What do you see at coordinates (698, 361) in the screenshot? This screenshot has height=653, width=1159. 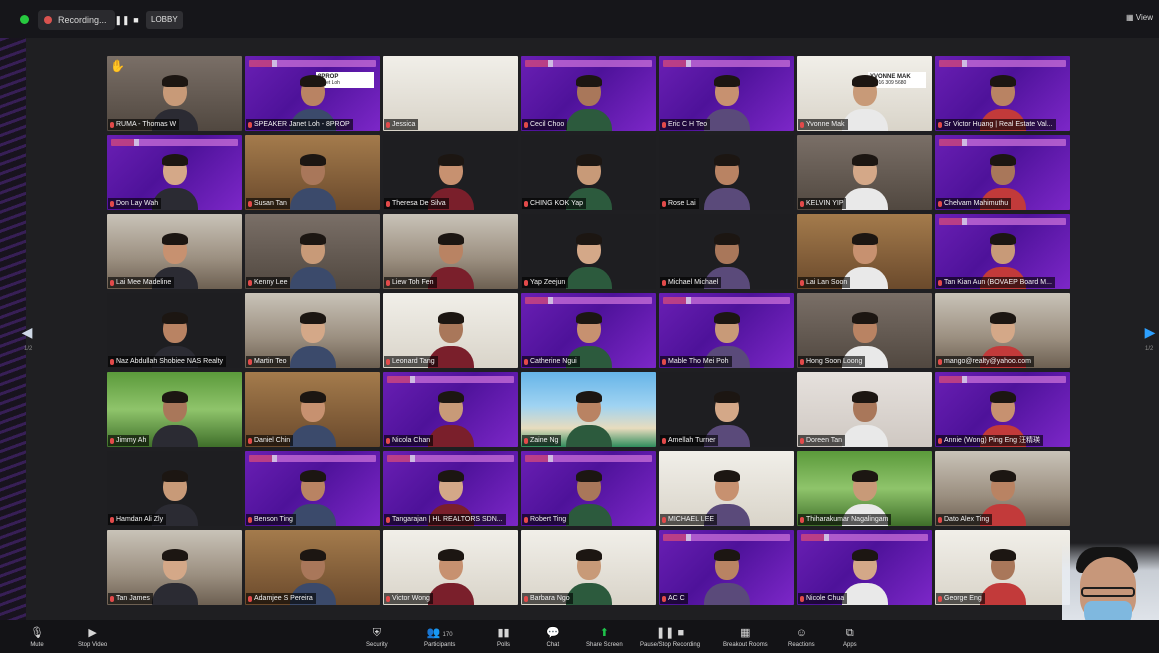 I see `participant-name: Mable Tho Mei Poh` at bounding box center [698, 361].